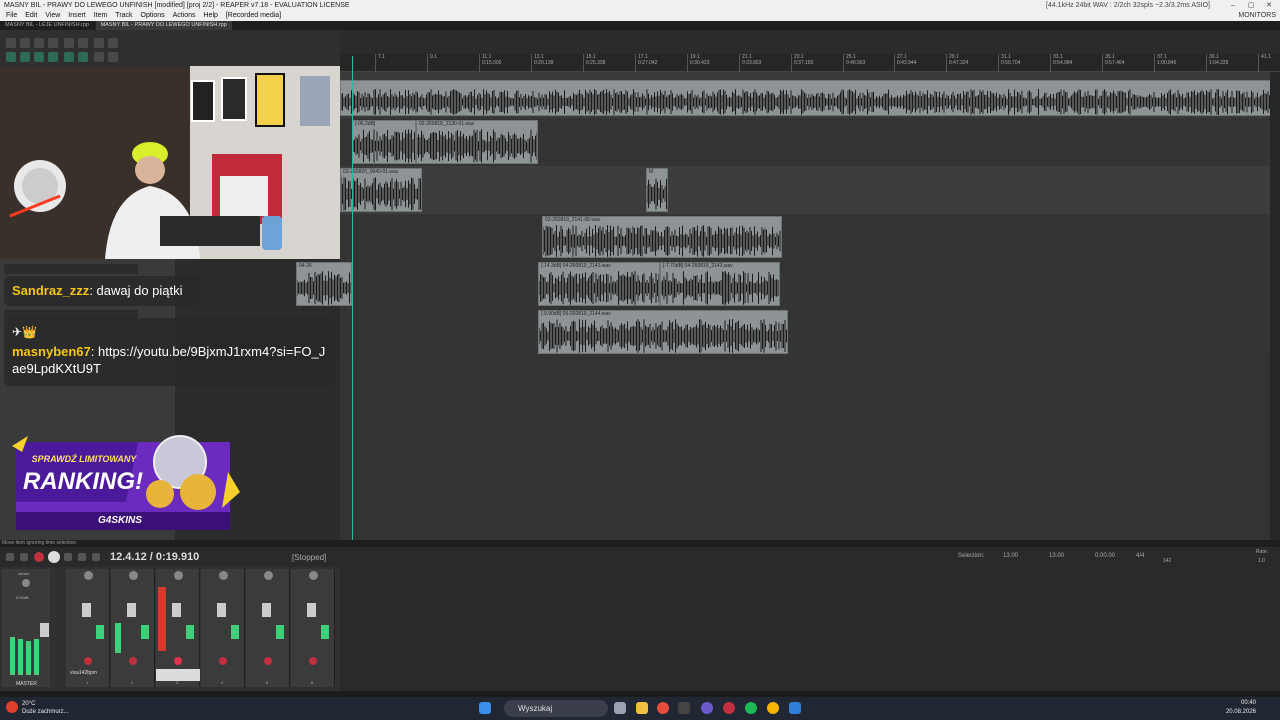 The height and width of the screenshot is (720, 1280). I want to click on maximize-button: ▢, so click(1251, 5).